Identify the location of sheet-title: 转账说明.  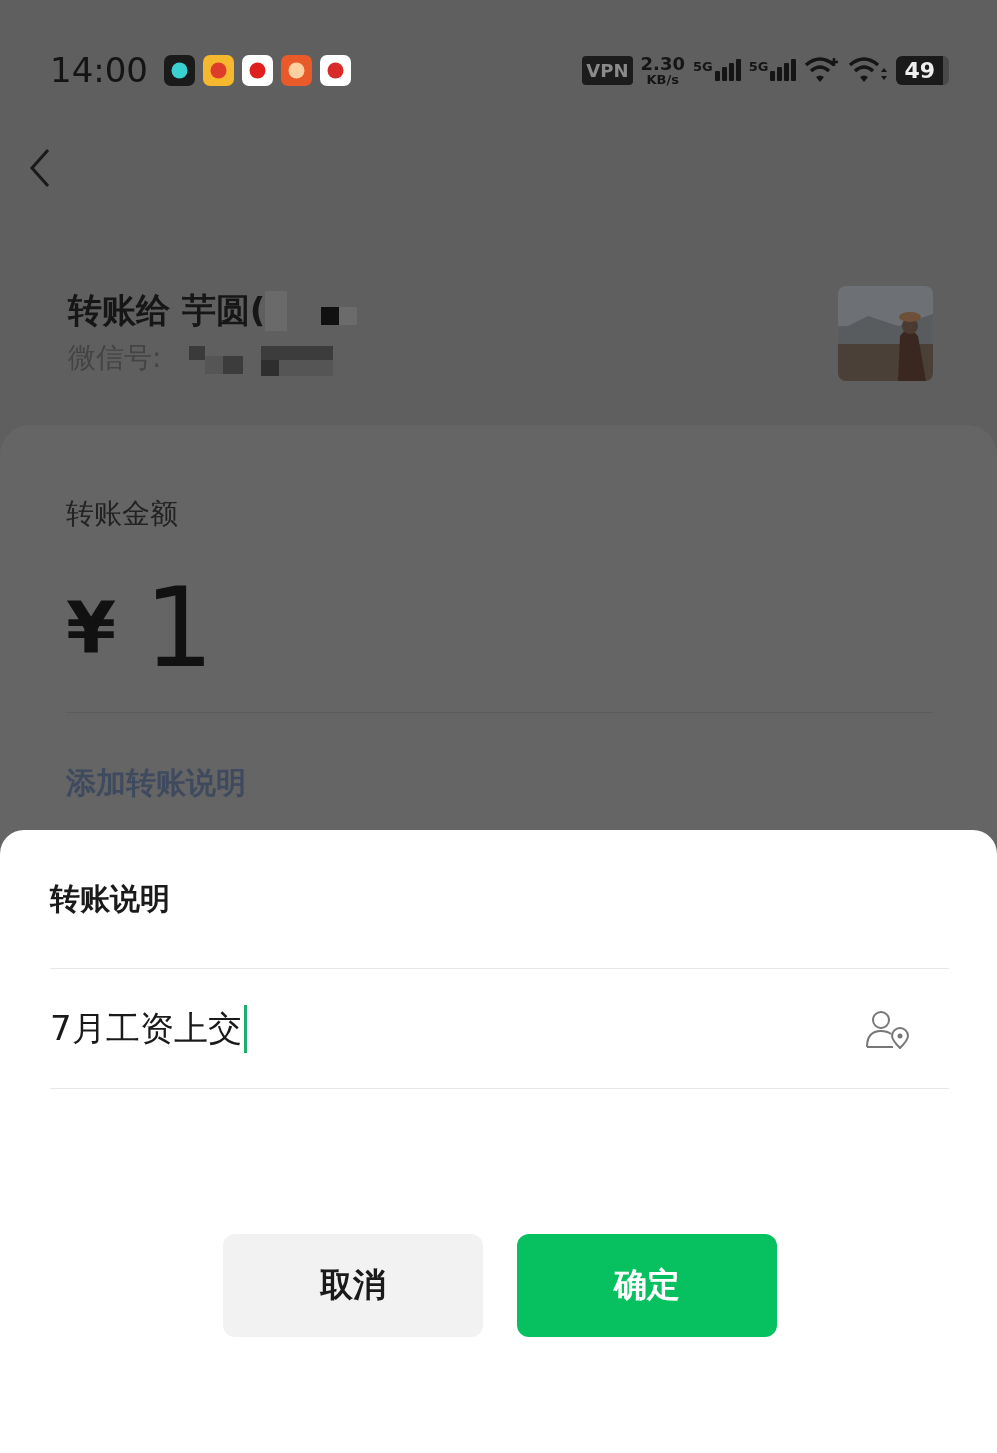
(110, 898).